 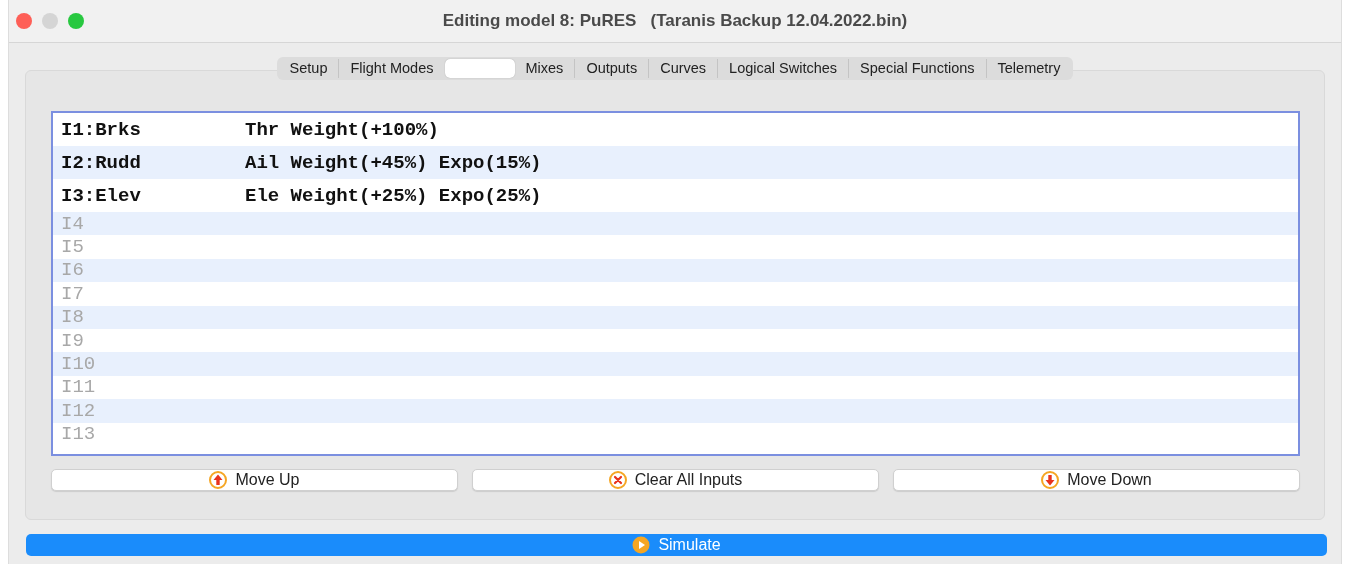 What do you see at coordinates (24, 21) in the screenshot?
I see `close-button` at bounding box center [24, 21].